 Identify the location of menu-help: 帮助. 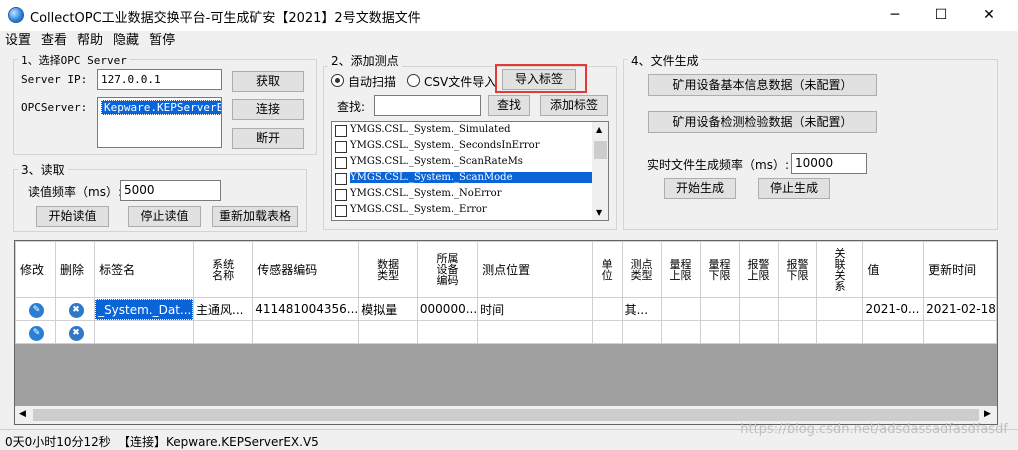
(90, 41).